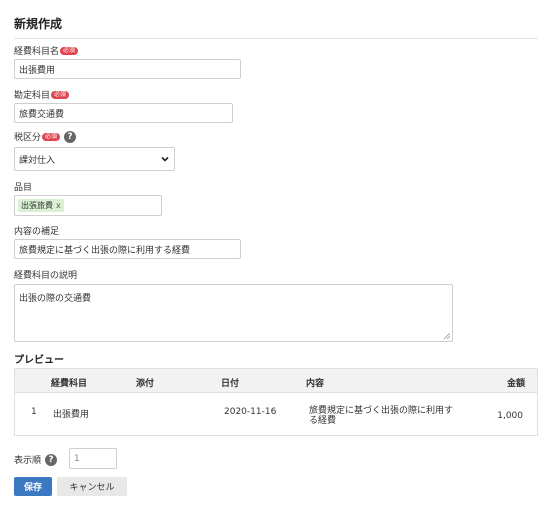 The width and height of the screenshot is (550, 529). I want to click on page-title: 新規作成, so click(38, 24).